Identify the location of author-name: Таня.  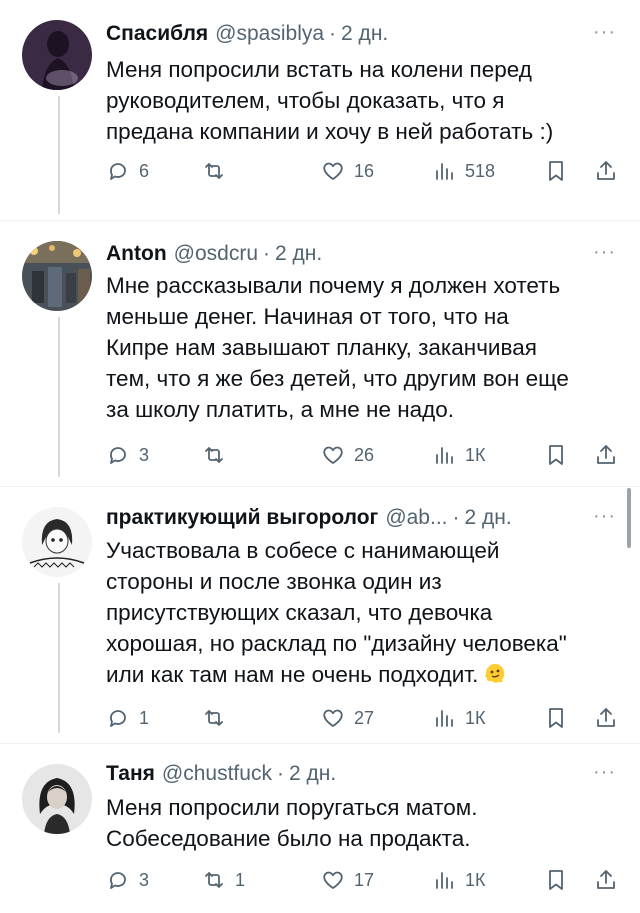
(130, 774).